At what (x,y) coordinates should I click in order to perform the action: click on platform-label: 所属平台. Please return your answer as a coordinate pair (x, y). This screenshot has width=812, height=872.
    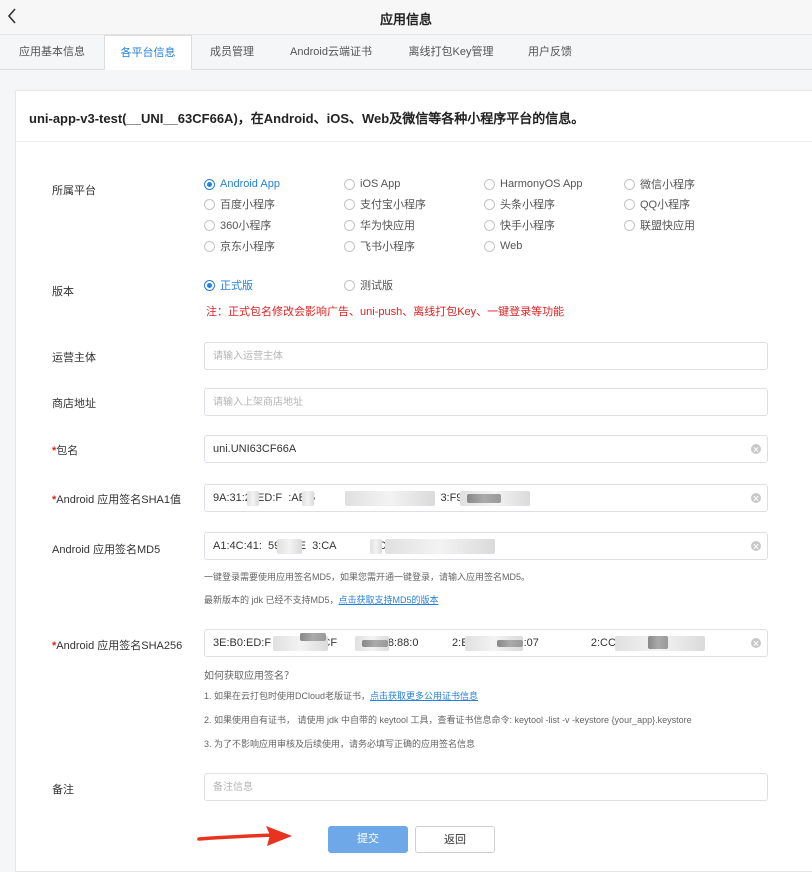
    Looking at the image, I should click on (74, 191).